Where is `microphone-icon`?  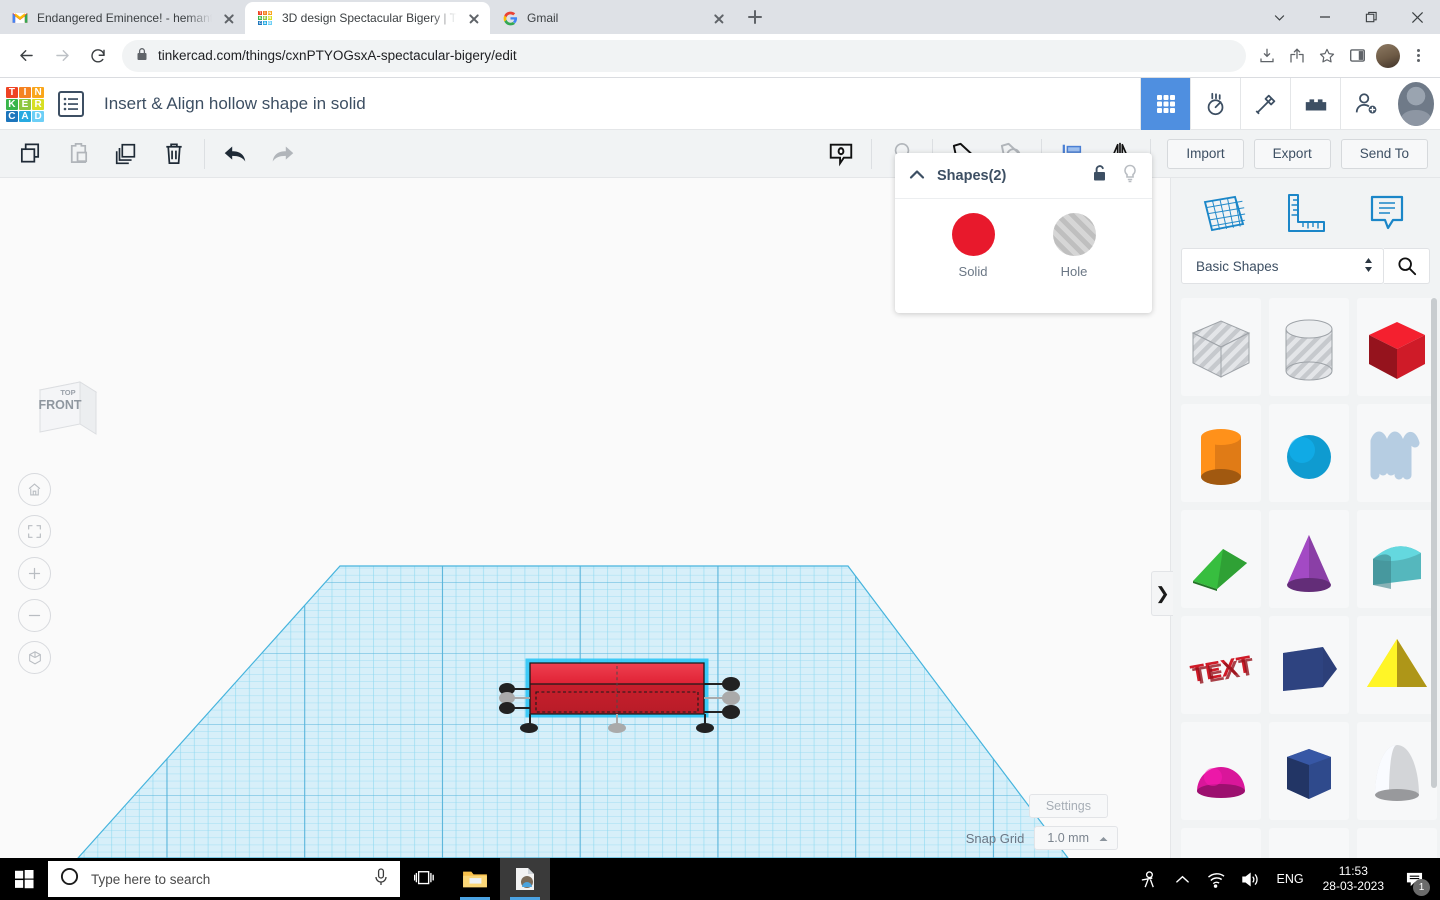
microphone-icon is located at coordinates (381, 879).